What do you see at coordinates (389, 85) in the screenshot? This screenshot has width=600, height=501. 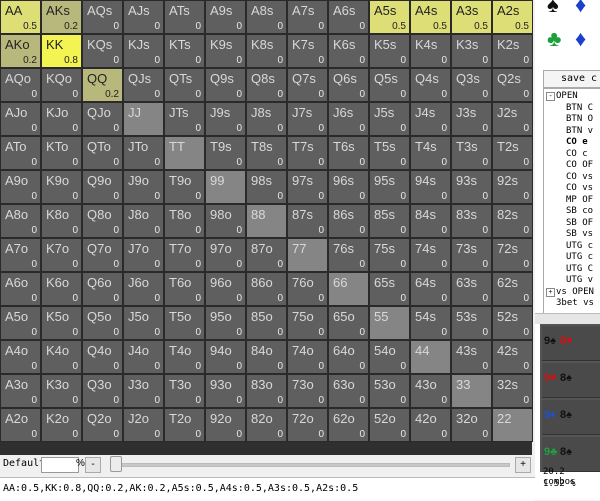 I see `hand-cell-Q5s: Q5s 0` at bounding box center [389, 85].